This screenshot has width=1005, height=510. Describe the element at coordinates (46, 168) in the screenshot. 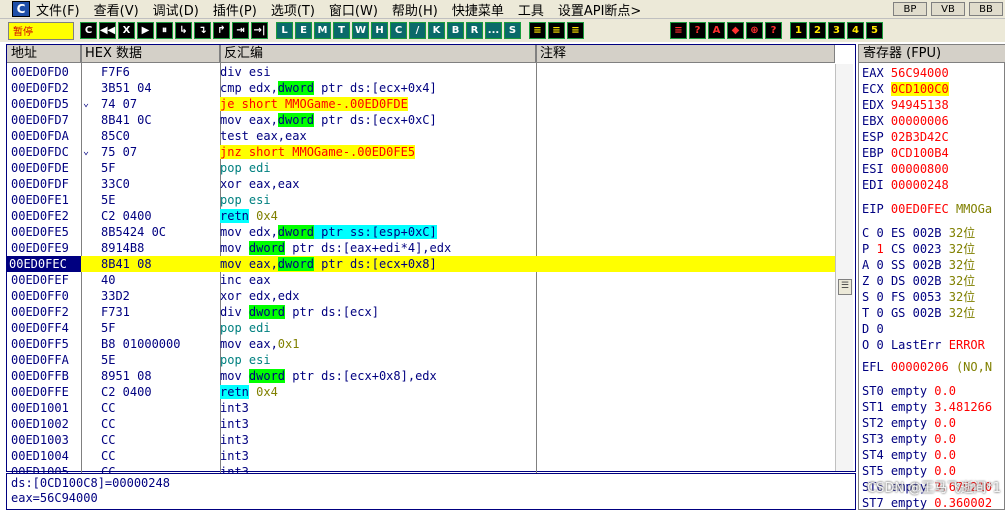

I see `row-address: 00ED0FDE` at that location.